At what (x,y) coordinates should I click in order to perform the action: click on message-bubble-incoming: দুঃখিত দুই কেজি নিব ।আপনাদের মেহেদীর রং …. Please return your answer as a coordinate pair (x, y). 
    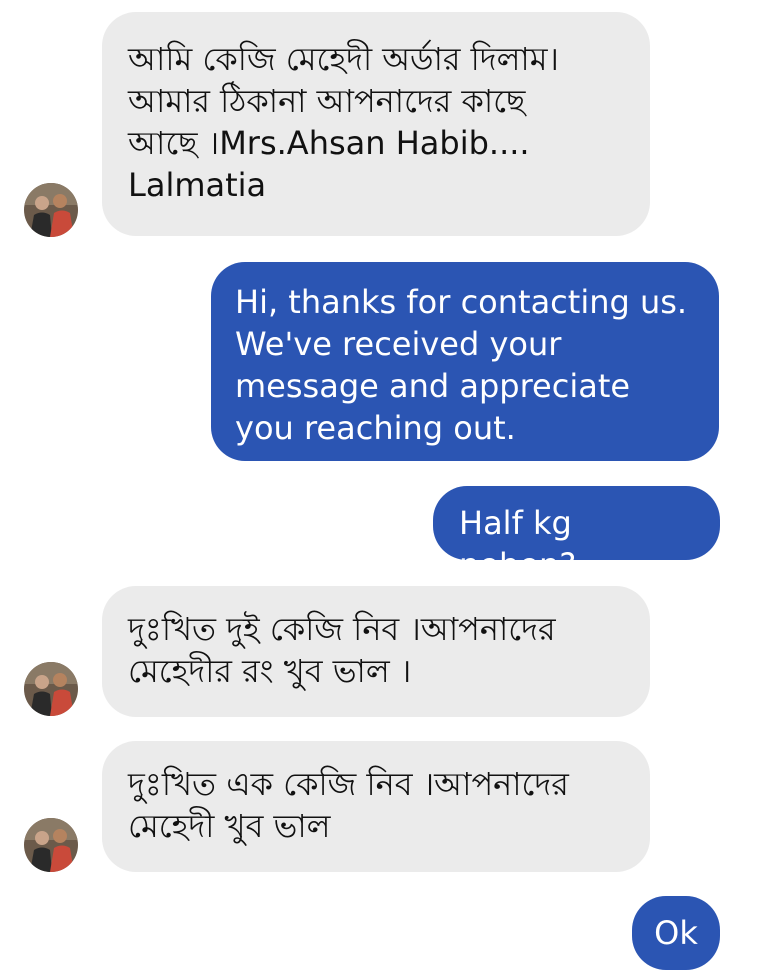
    Looking at the image, I should click on (376, 651).